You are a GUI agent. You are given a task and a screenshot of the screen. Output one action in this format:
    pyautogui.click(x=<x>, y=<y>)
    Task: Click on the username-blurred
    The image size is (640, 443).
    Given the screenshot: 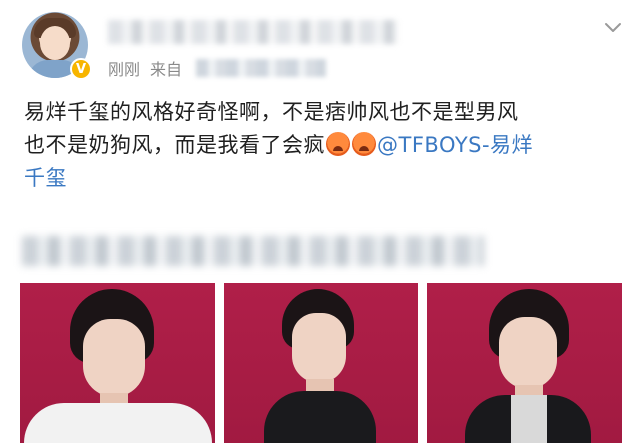 What is the action you would take?
    pyautogui.click(x=253, y=32)
    